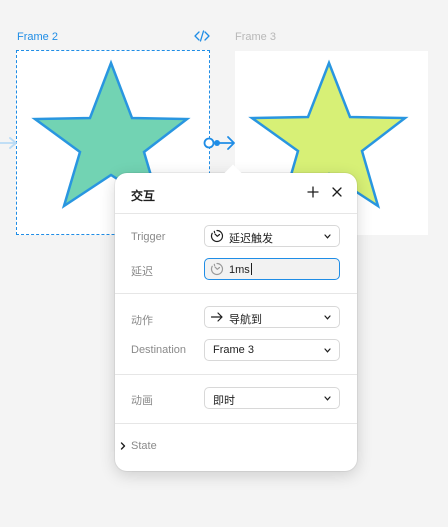 Image resolution: width=448 pixels, height=527 pixels. Describe the element at coordinates (220, 143) in the screenshot. I see `prototype-connector` at that location.